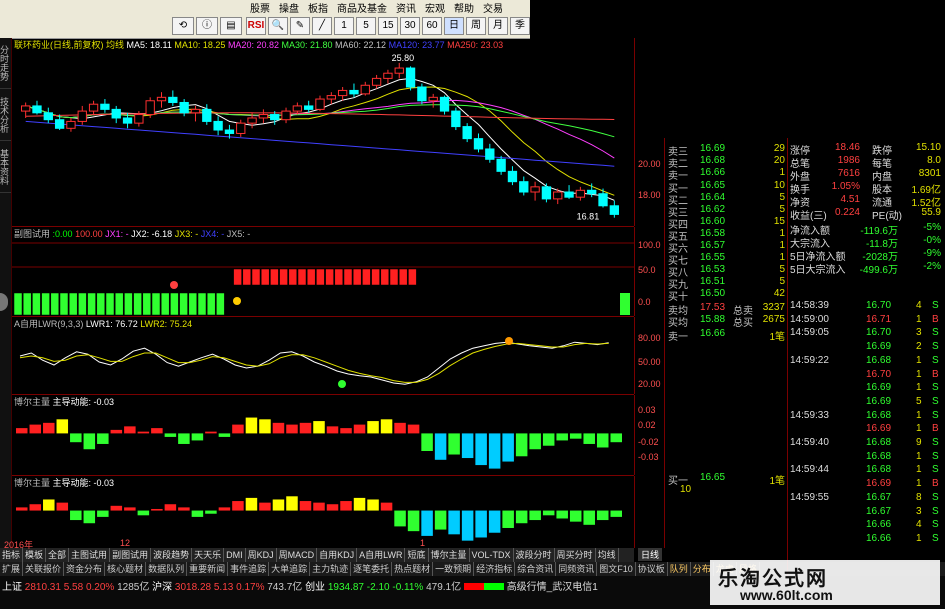 The image size is (945, 609). What do you see at coordinates (4, 302) in the screenshot?
I see `collapse-handle` at bounding box center [4, 302].